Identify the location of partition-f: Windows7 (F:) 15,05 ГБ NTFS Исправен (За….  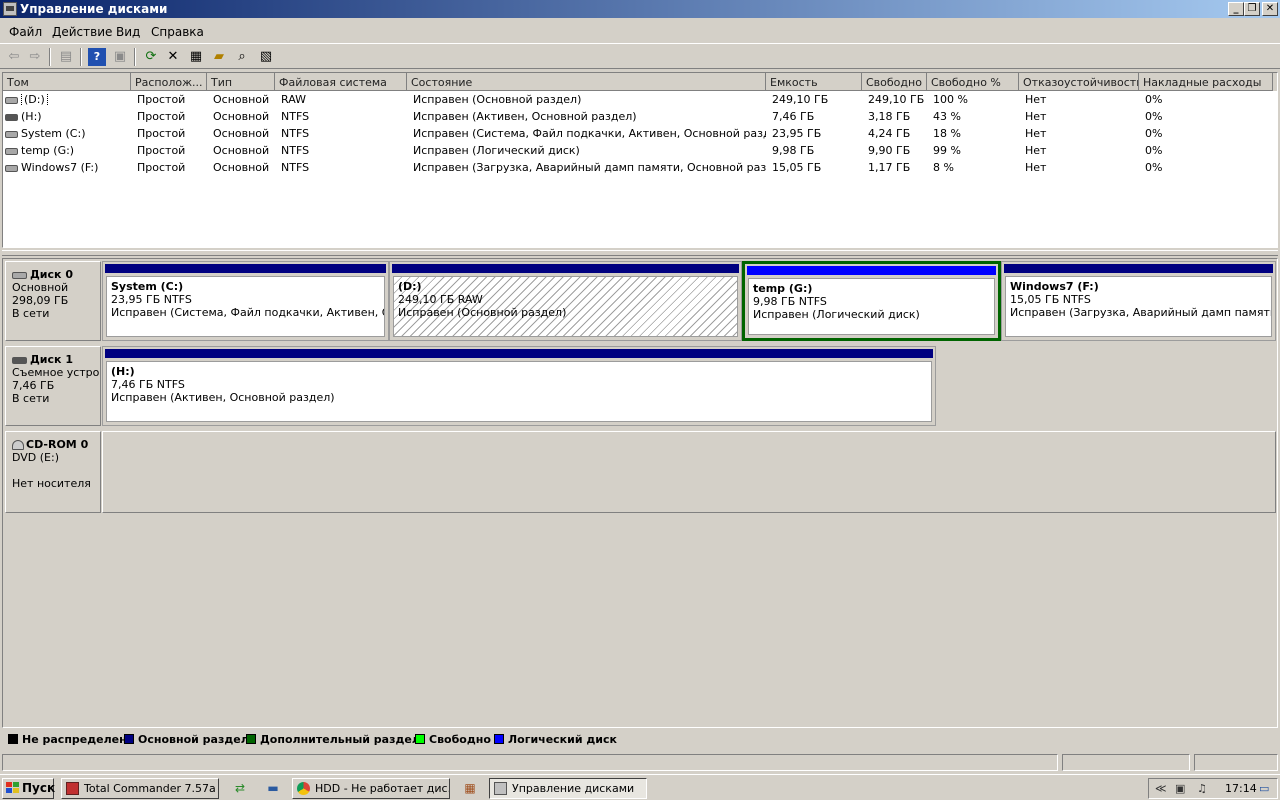
(1138, 301).